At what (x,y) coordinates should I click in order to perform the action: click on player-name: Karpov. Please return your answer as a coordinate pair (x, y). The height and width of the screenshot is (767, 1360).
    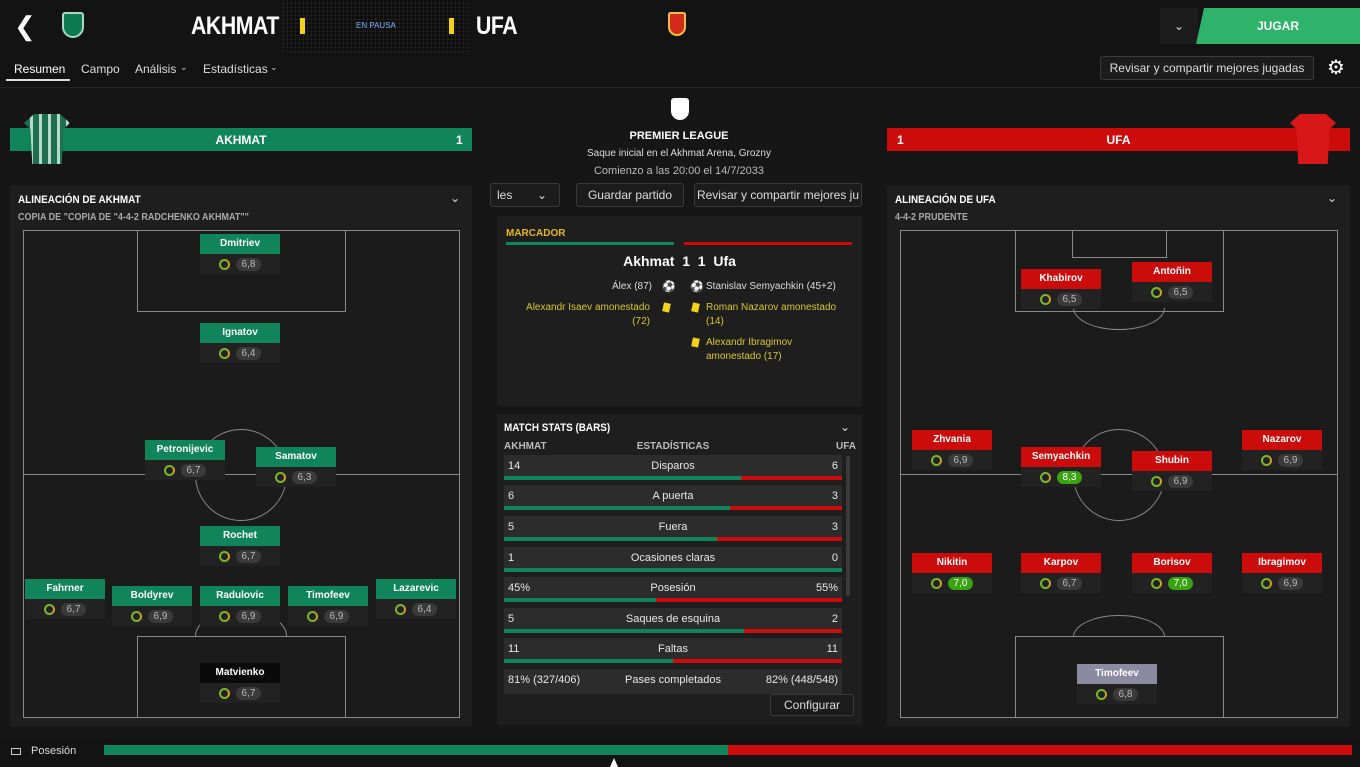
    Looking at the image, I should click on (1061, 563).